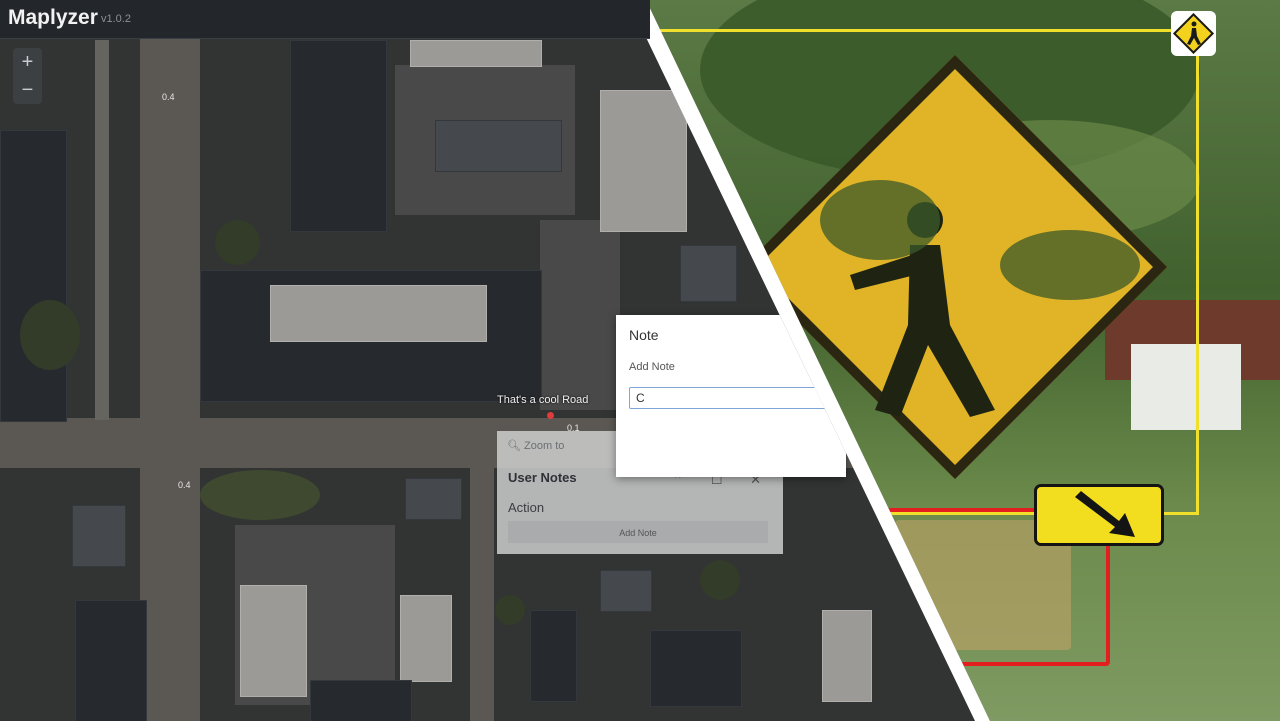 Image resolution: width=1280 pixels, height=721 pixels. I want to click on zoom-control: + −, so click(27, 76).